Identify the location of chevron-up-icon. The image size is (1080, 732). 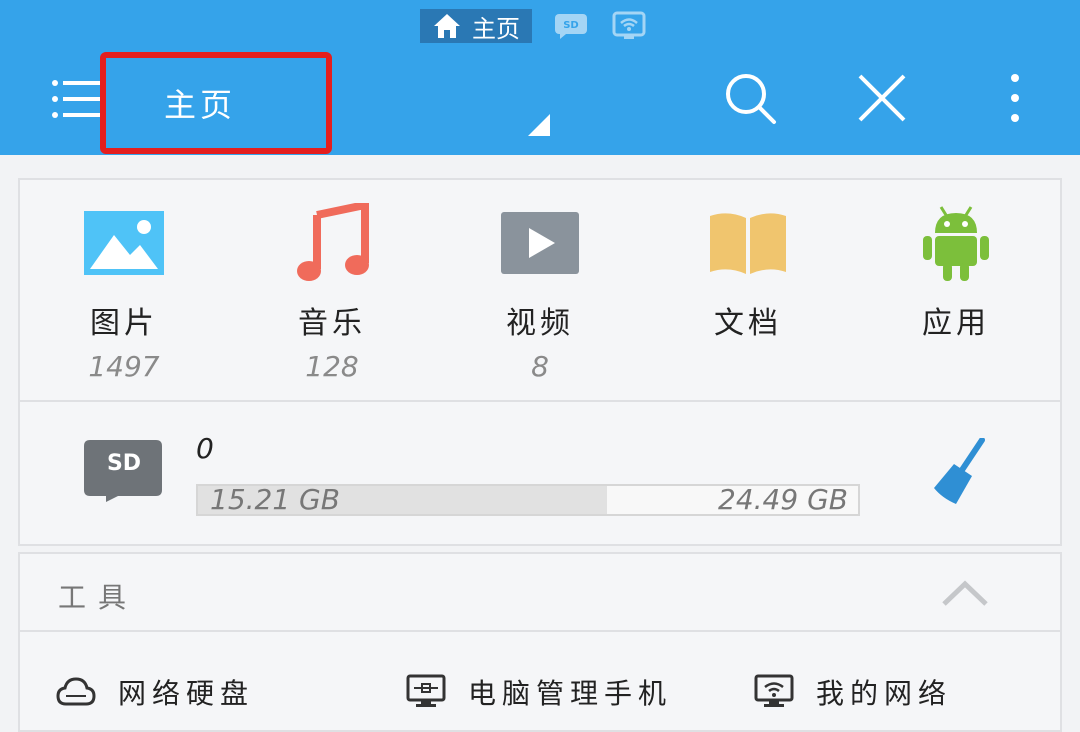
(965, 592).